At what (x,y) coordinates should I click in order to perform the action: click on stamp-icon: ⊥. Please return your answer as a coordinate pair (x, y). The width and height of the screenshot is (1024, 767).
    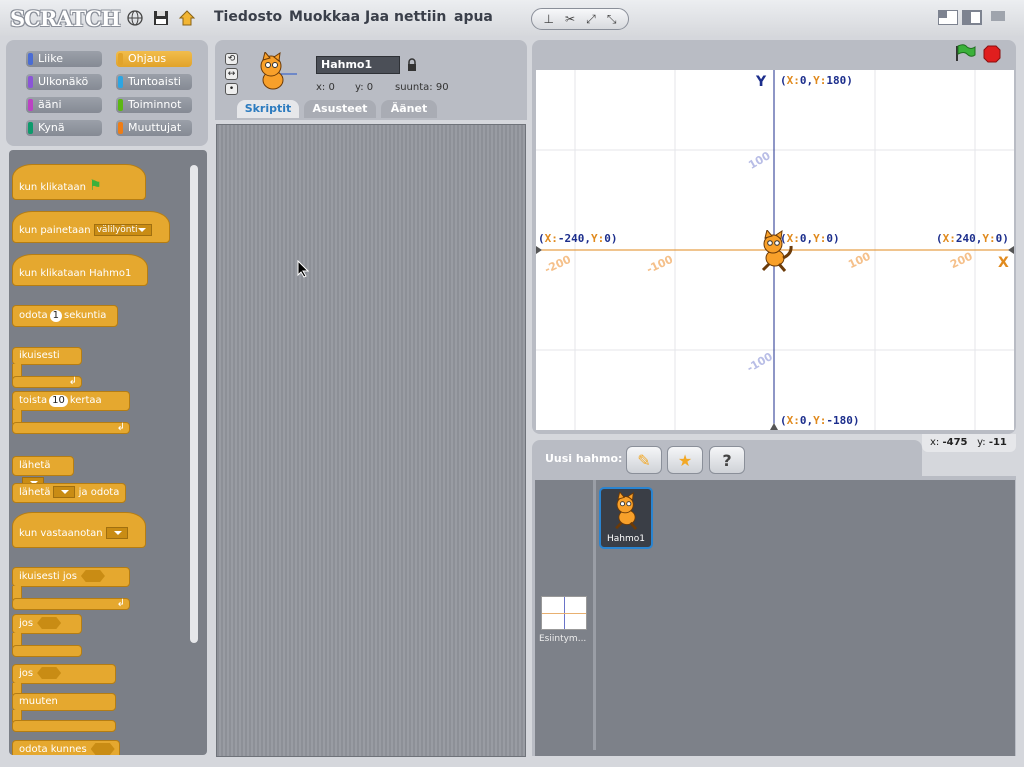
    Looking at the image, I should click on (549, 19).